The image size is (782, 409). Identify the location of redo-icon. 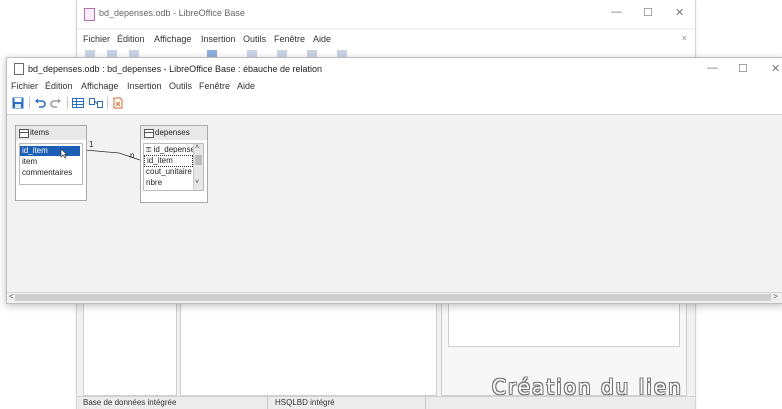
(56, 103).